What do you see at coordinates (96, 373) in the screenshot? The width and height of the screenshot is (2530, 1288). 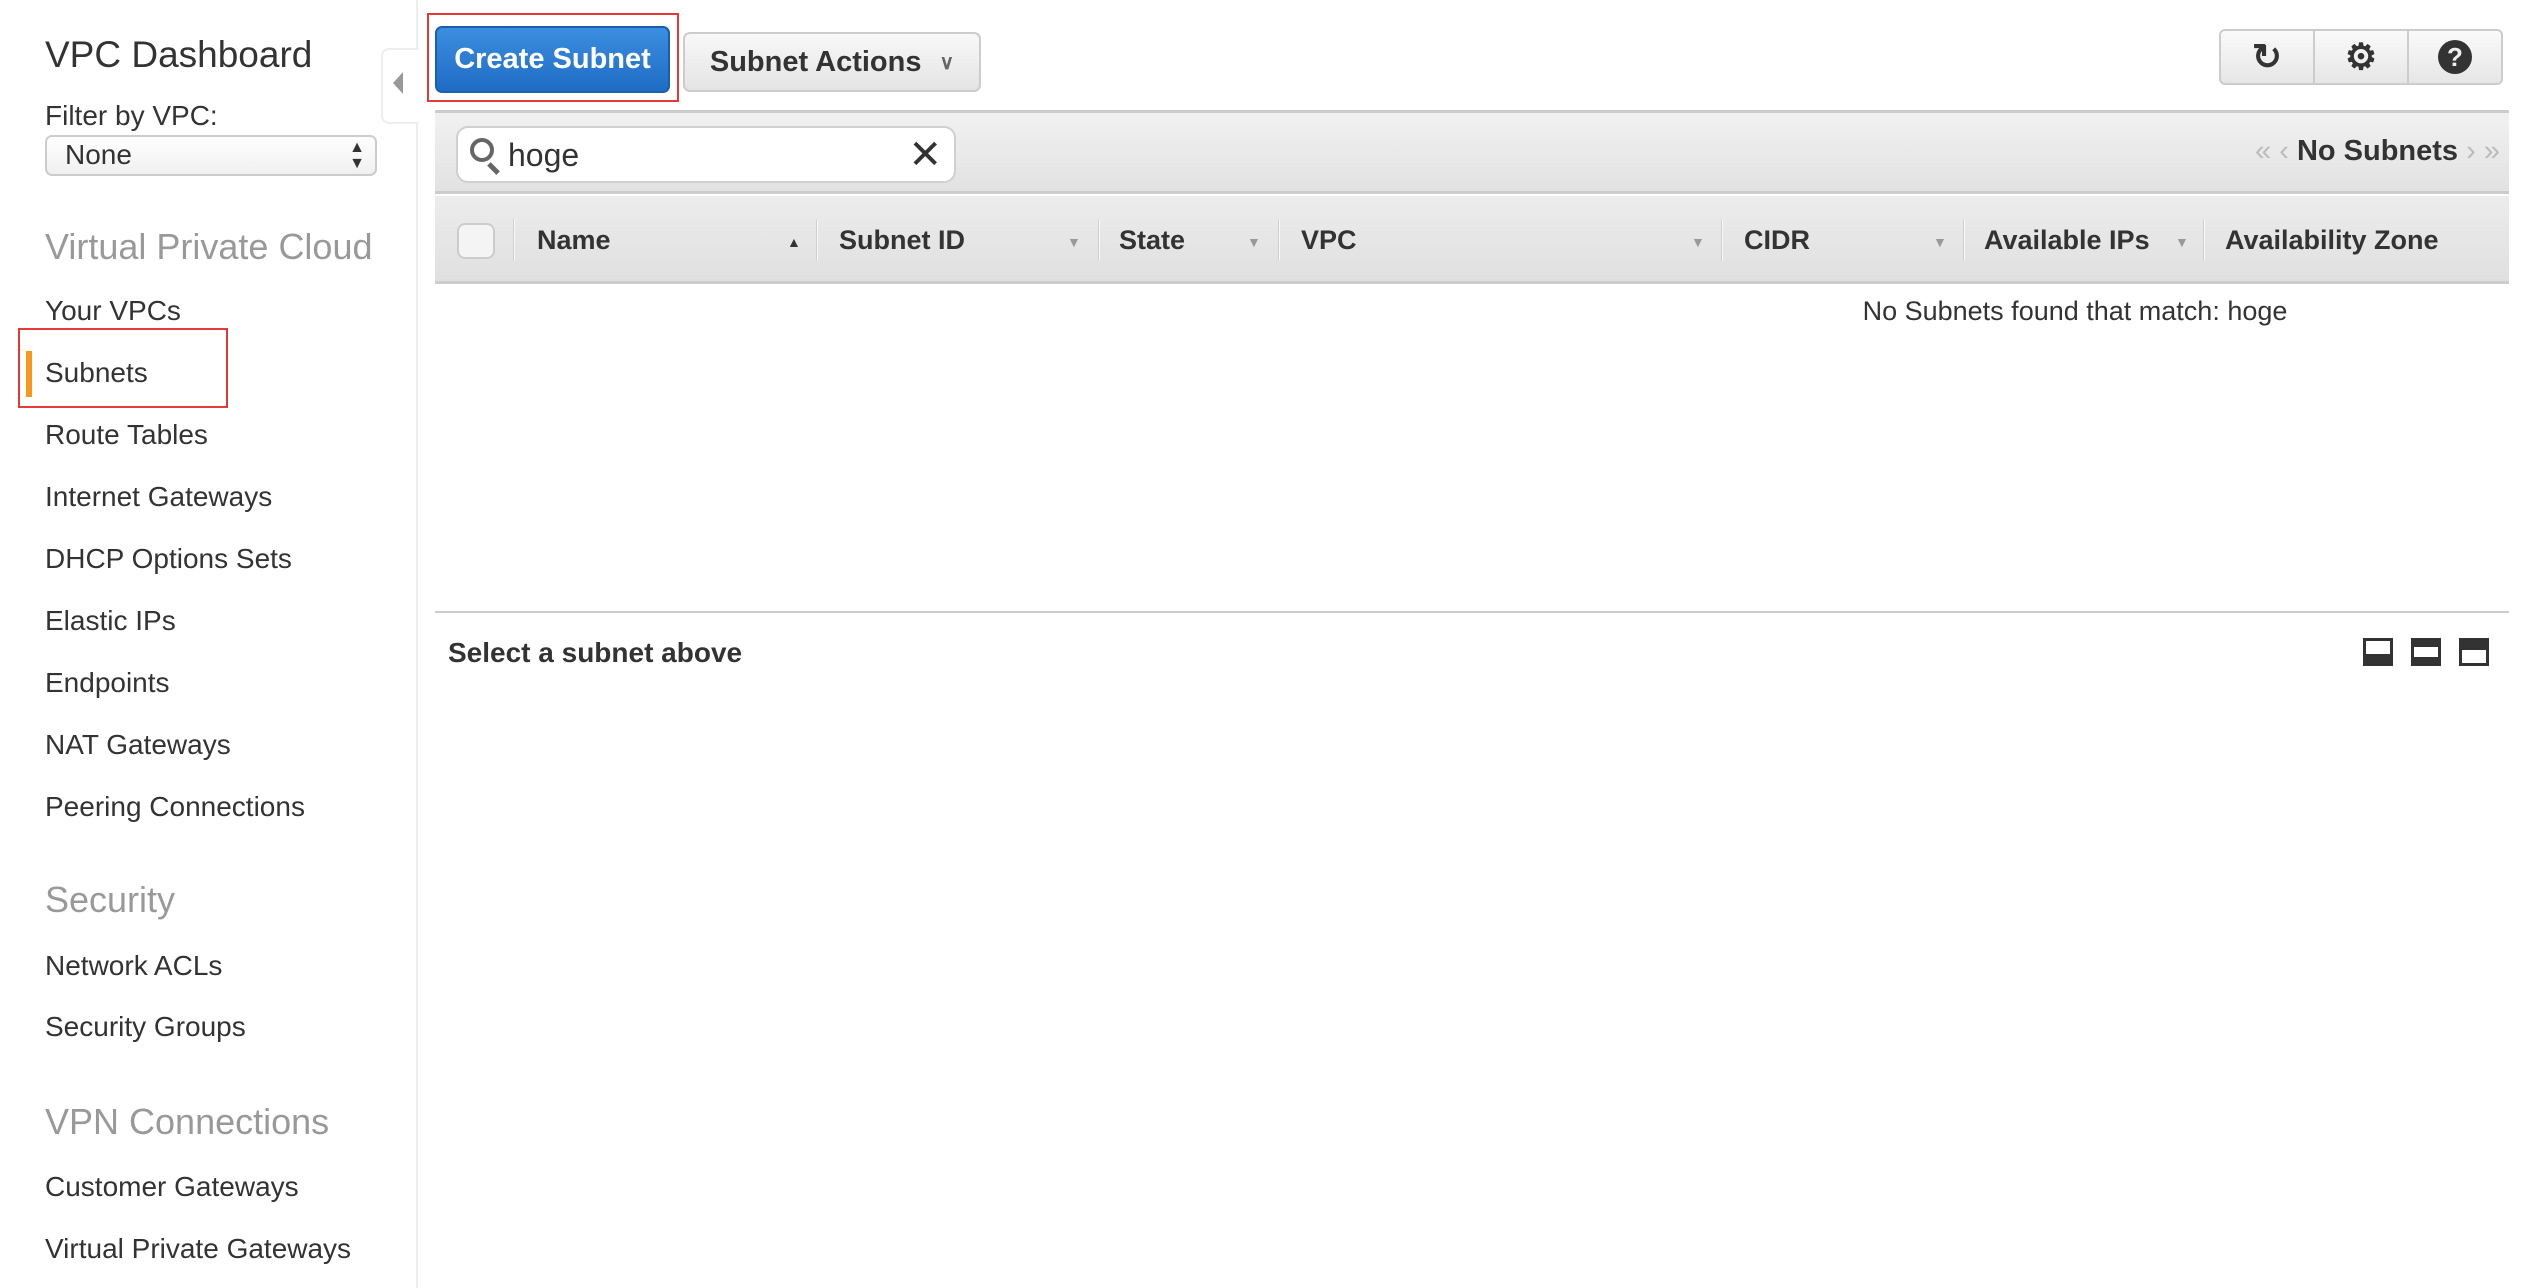 I see `nav-subnets: Subnets` at bounding box center [96, 373].